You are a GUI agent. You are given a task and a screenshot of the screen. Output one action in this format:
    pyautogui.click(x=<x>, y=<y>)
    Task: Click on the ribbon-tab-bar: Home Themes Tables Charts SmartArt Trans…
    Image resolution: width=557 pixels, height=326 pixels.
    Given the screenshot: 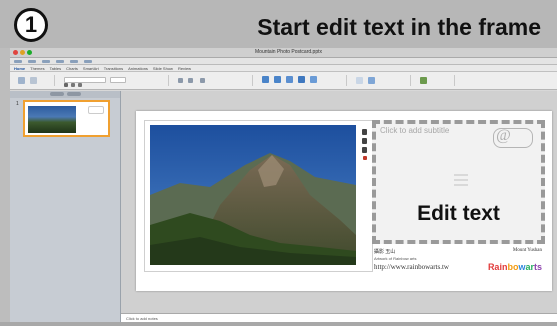 What is the action you would take?
    pyautogui.click(x=283, y=68)
    